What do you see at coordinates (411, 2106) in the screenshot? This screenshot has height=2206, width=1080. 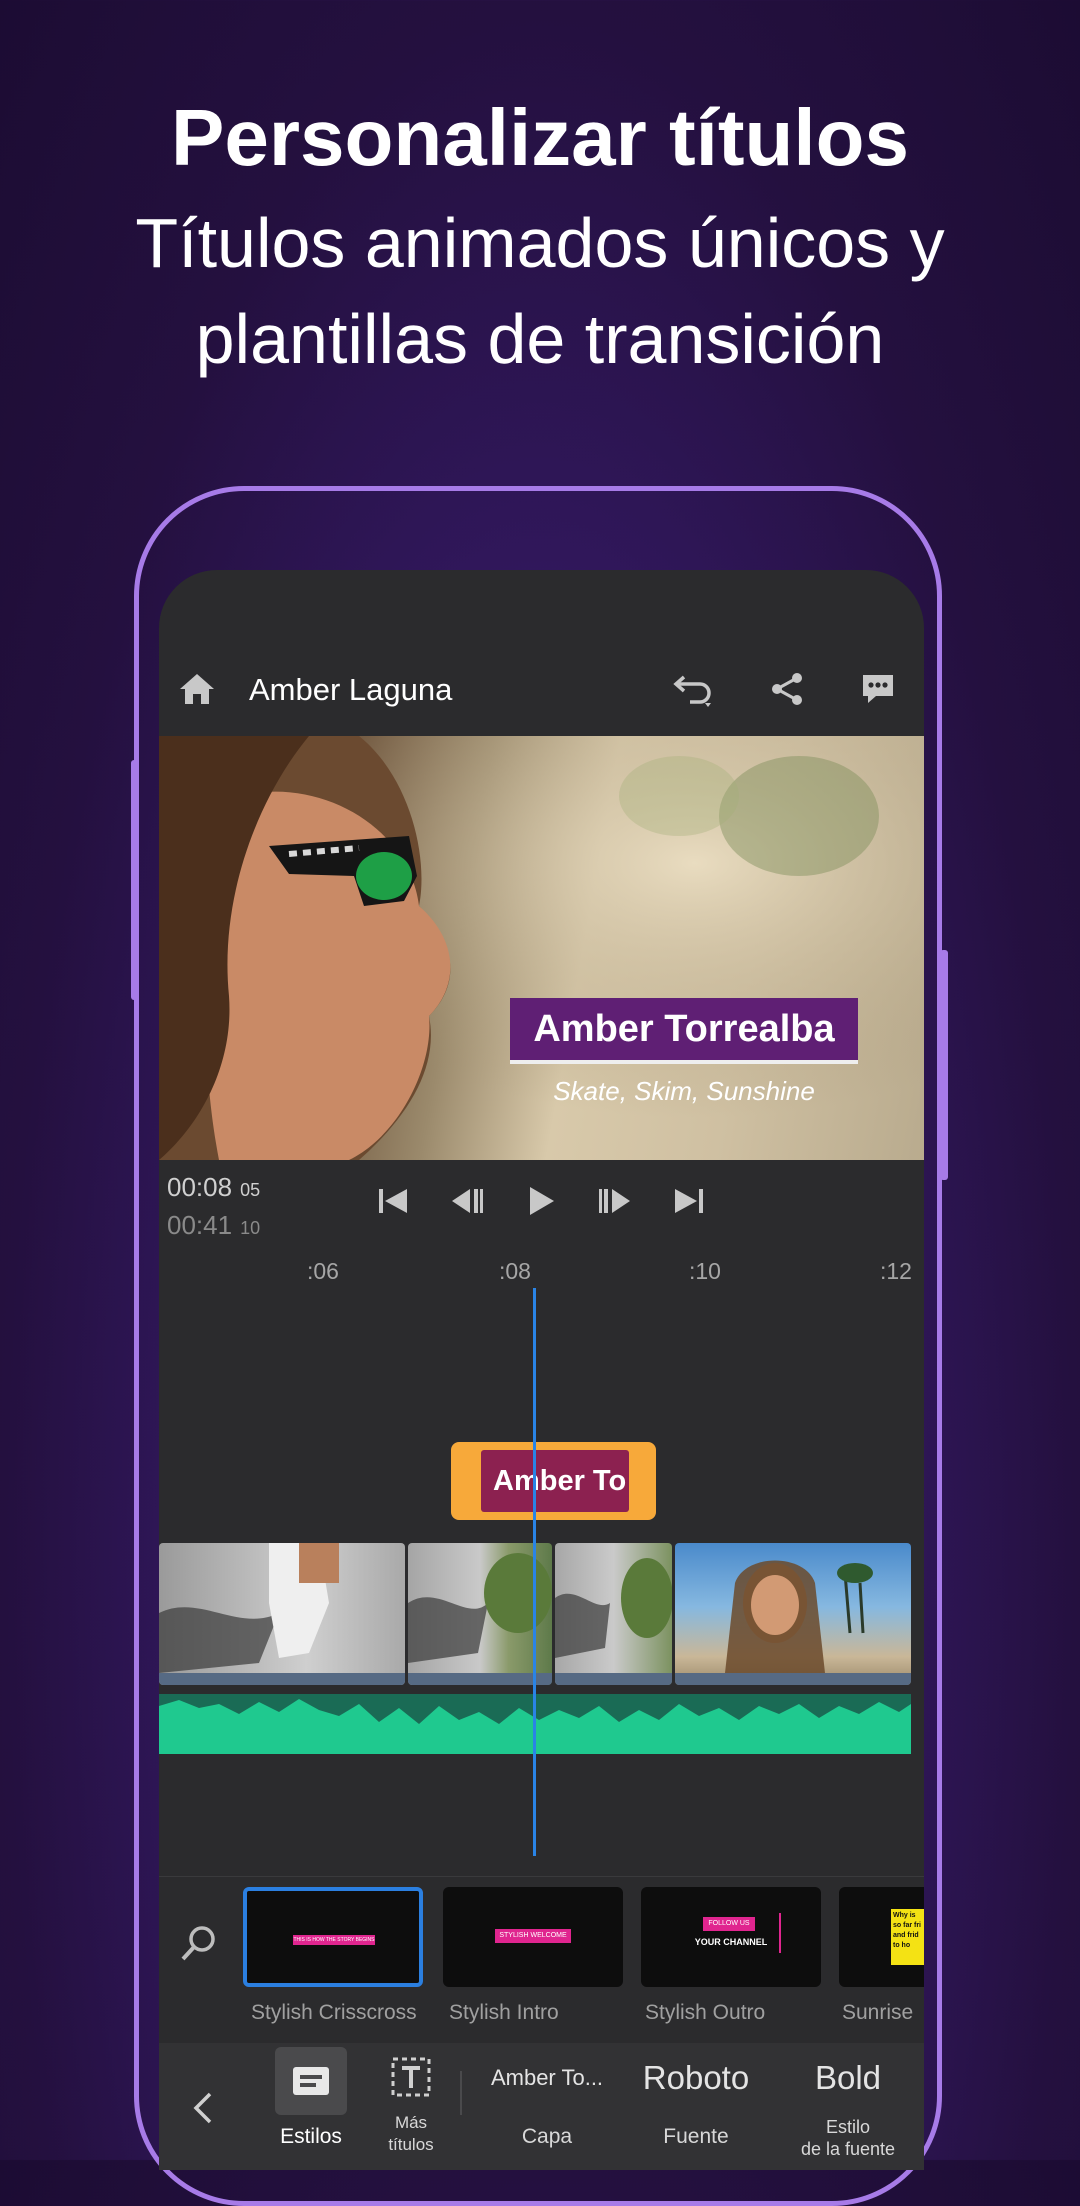 I see `mas-titulos-tab: Más títulos` at bounding box center [411, 2106].